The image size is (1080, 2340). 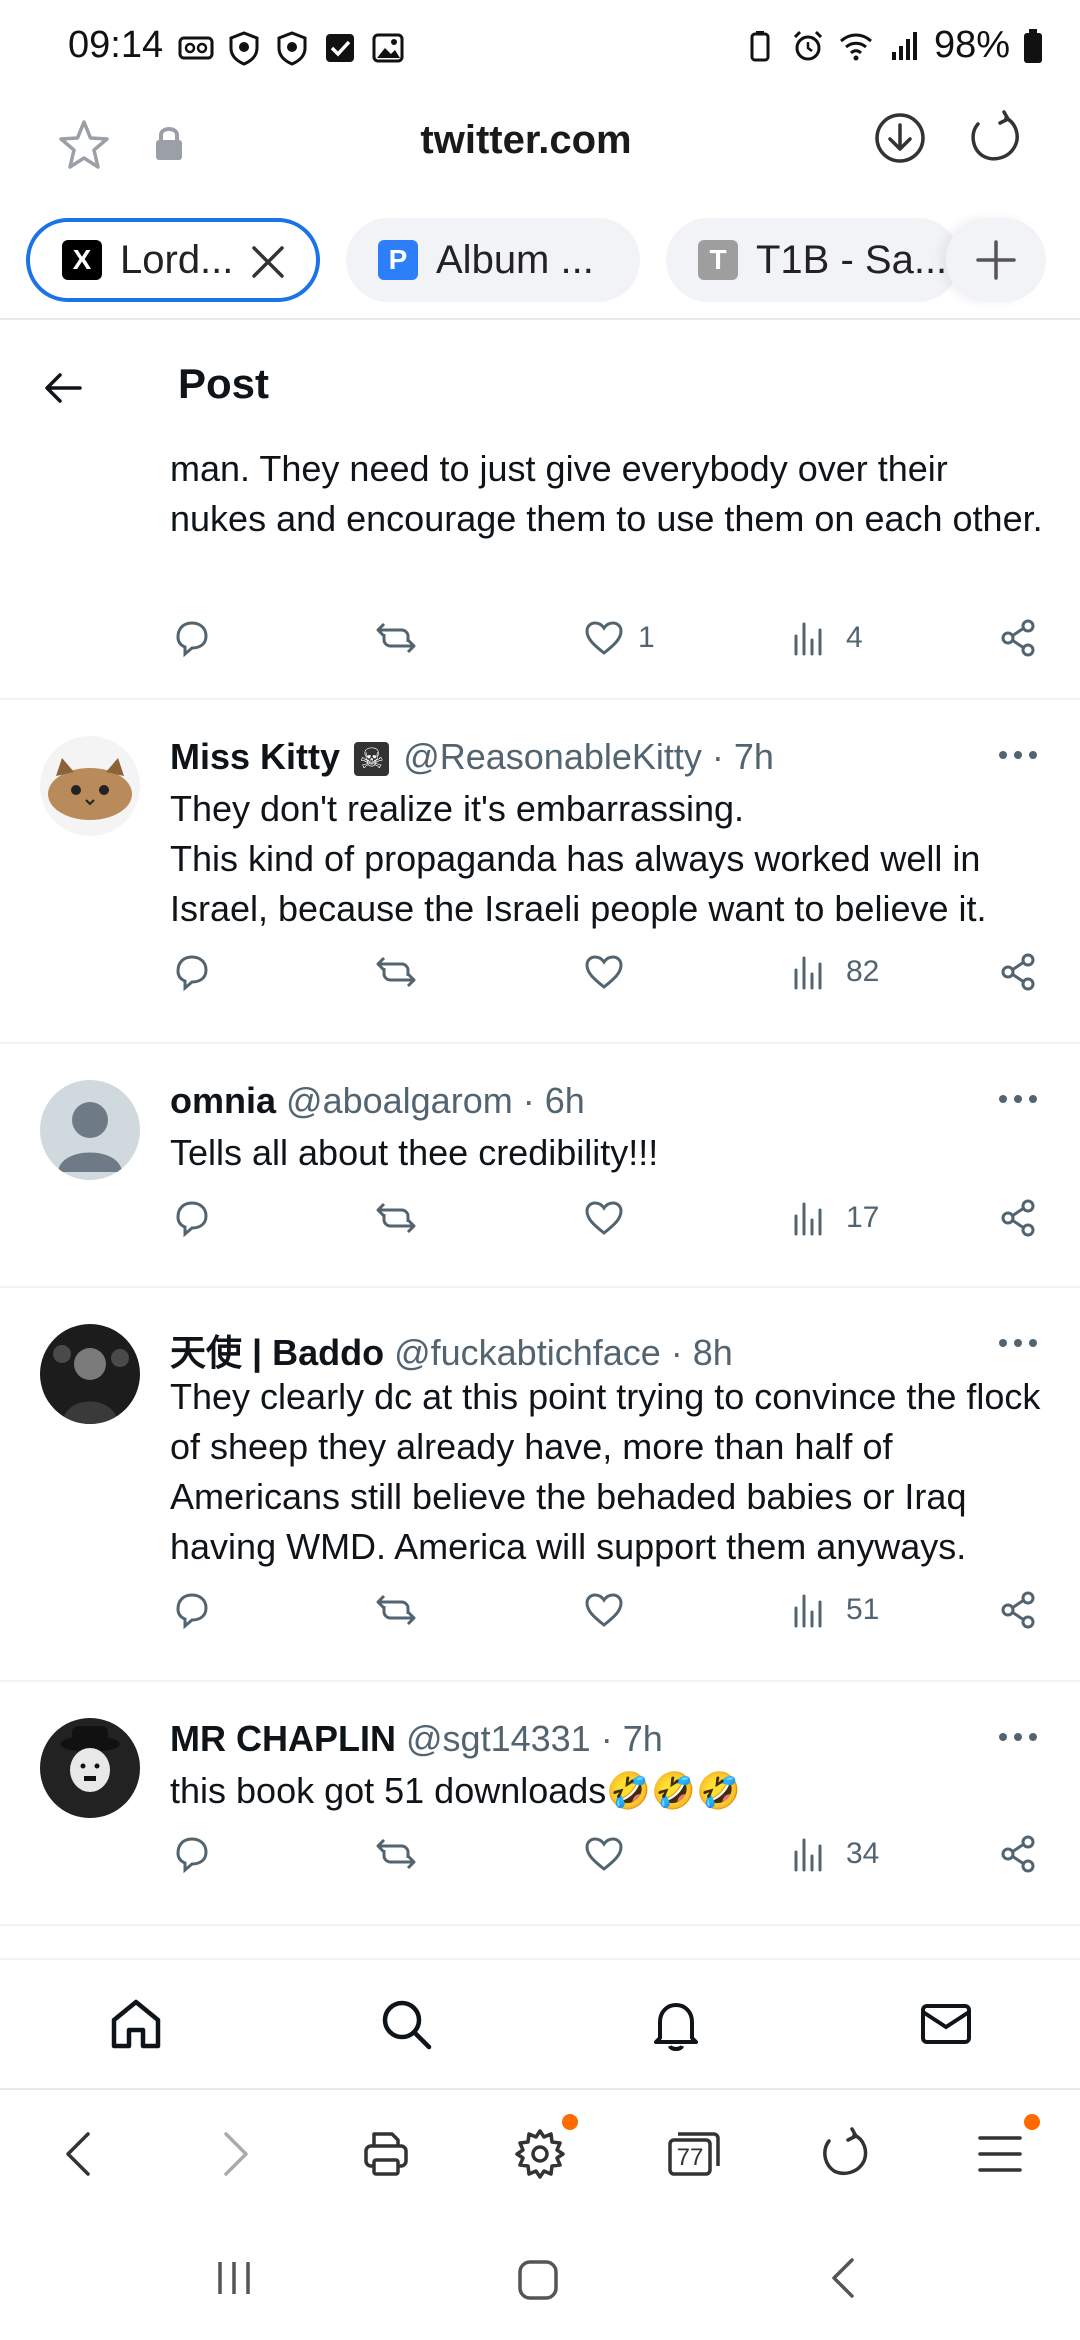 What do you see at coordinates (834, 972) in the screenshot?
I see `views-button: 82` at bounding box center [834, 972].